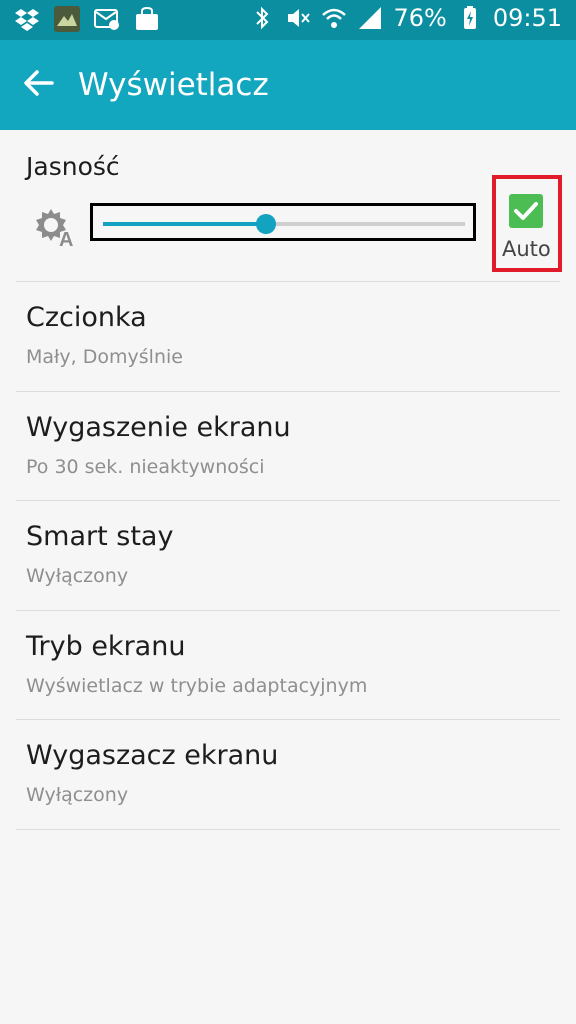  Describe the element at coordinates (73, 166) in the screenshot. I see `brightness-label: Jasność` at that location.